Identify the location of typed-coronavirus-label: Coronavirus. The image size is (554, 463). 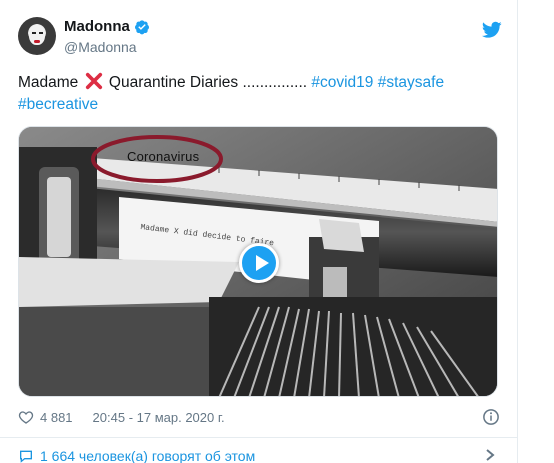
(163, 156).